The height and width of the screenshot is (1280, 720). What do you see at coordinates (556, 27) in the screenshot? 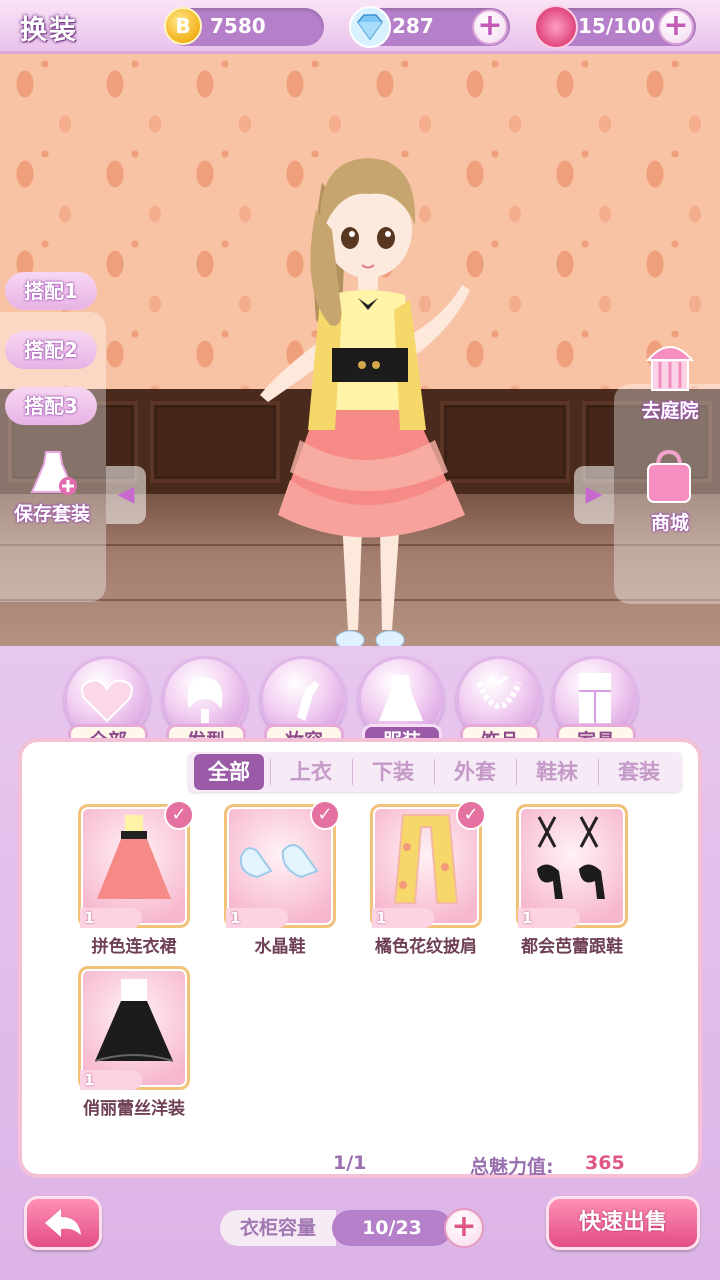
I see `rose-icon` at bounding box center [556, 27].